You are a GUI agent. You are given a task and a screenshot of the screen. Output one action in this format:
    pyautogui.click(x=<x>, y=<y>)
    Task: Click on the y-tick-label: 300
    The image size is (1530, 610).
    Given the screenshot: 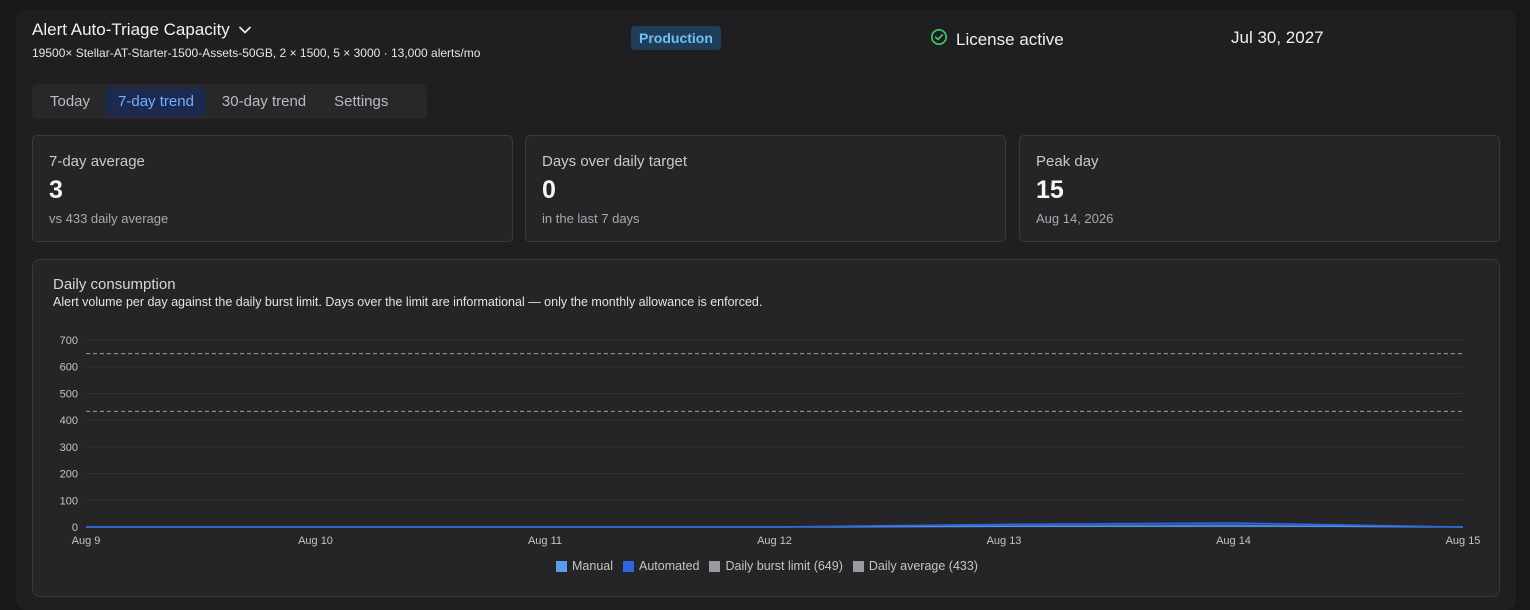 What is the action you would take?
    pyautogui.click(x=69, y=448)
    